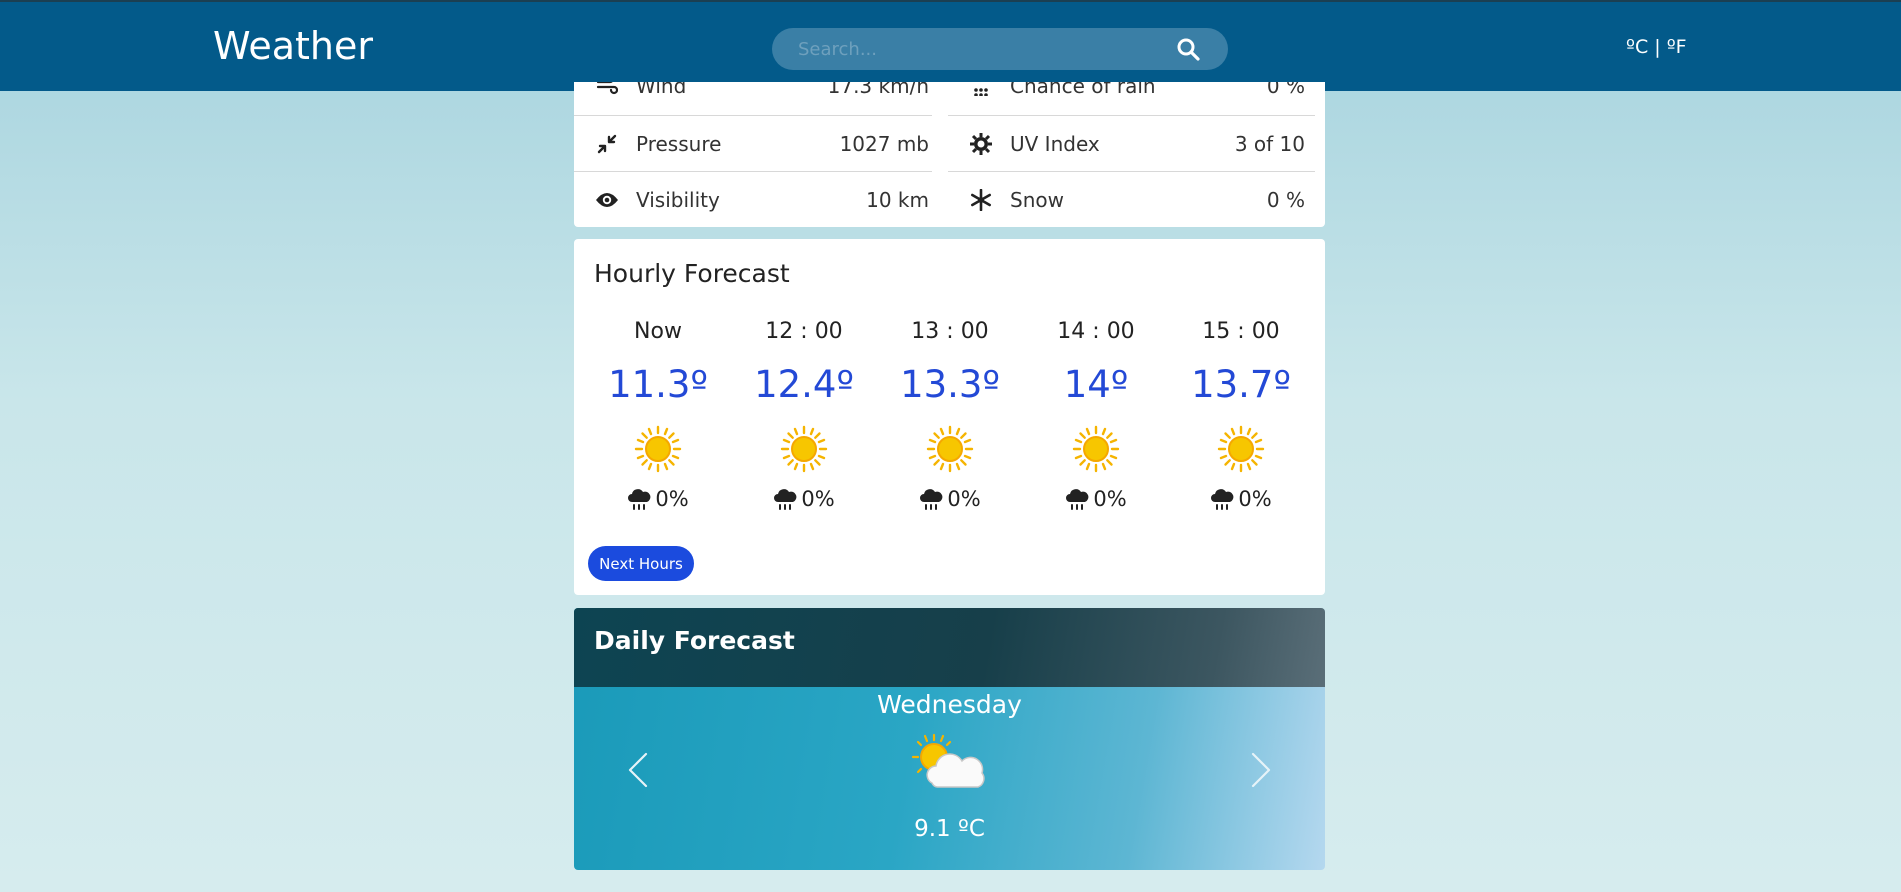 The height and width of the screenshot is (892, 1901). What do you see at coordinates (981, 144) in the screenshot?
I see `sun-gear-icon` at bounding box center [981, 144].